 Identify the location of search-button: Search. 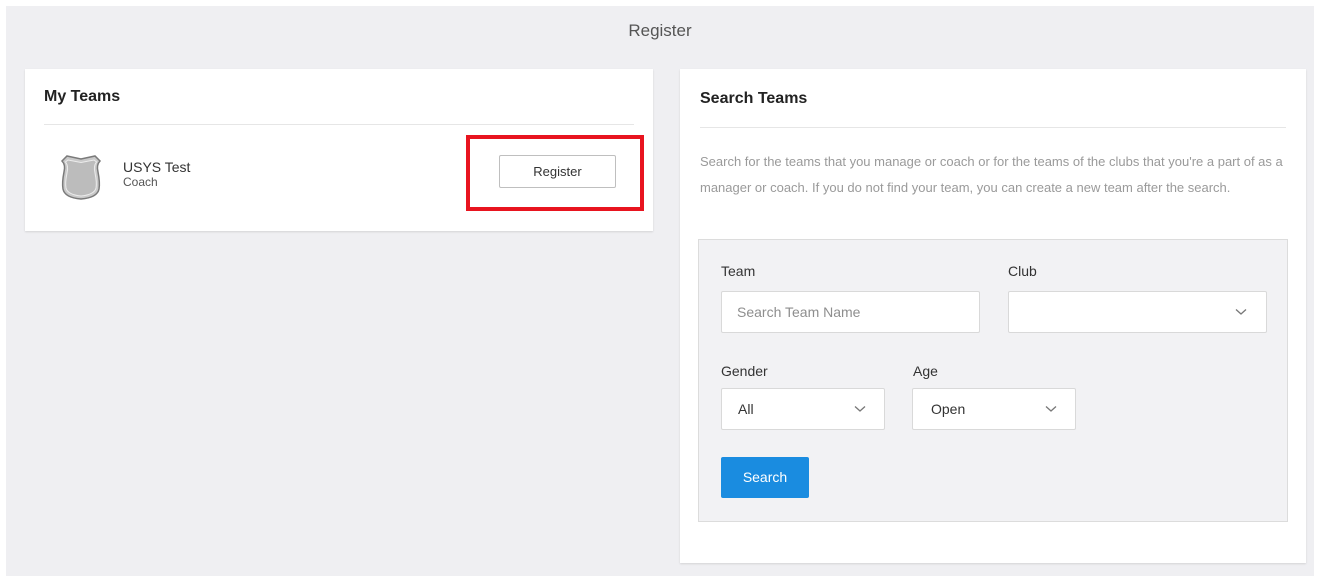
(765, 477).